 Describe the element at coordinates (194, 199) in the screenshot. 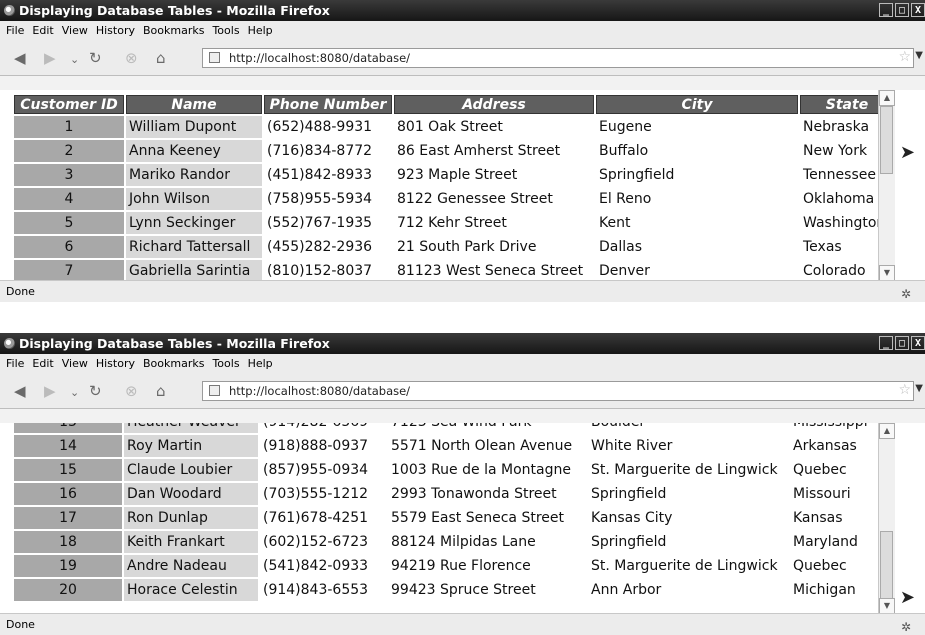

I see `cell-name: John Wilson` at that location.